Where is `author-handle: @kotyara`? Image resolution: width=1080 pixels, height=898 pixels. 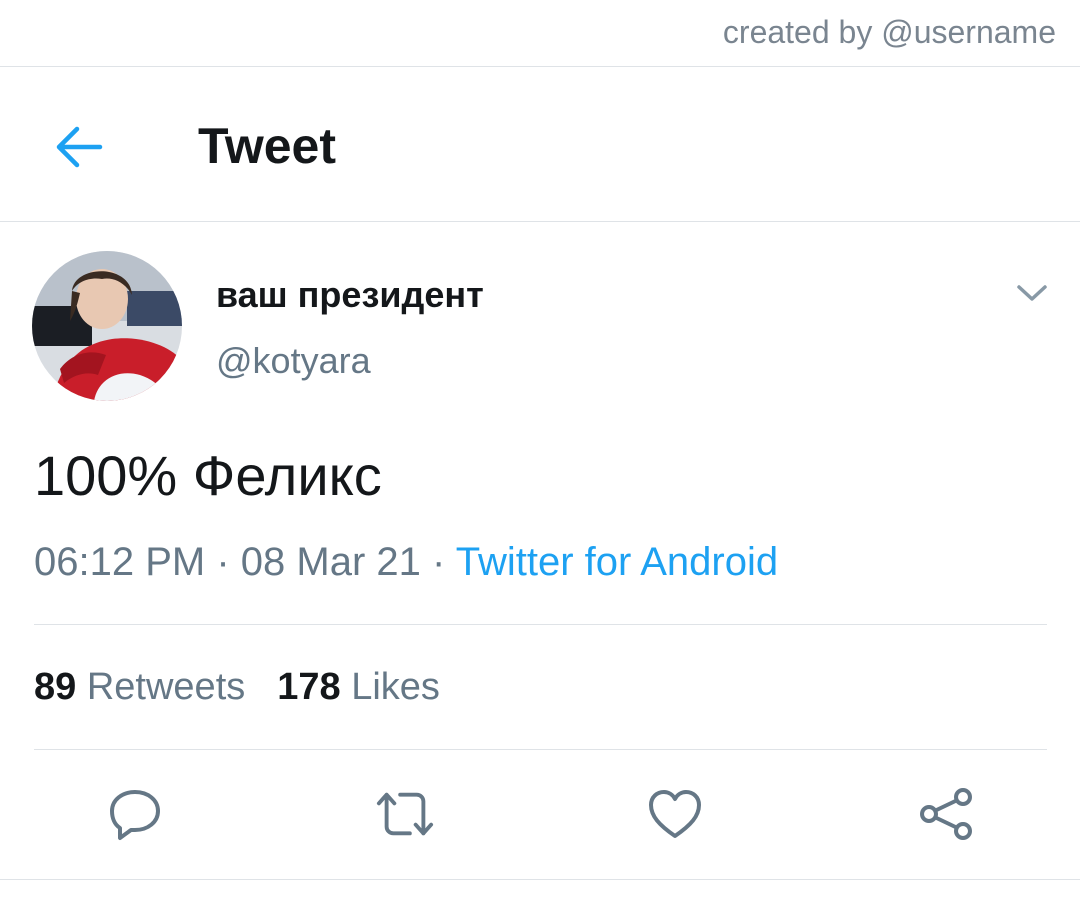 author-handle: @kotyara is located at coordinates (293, 361).